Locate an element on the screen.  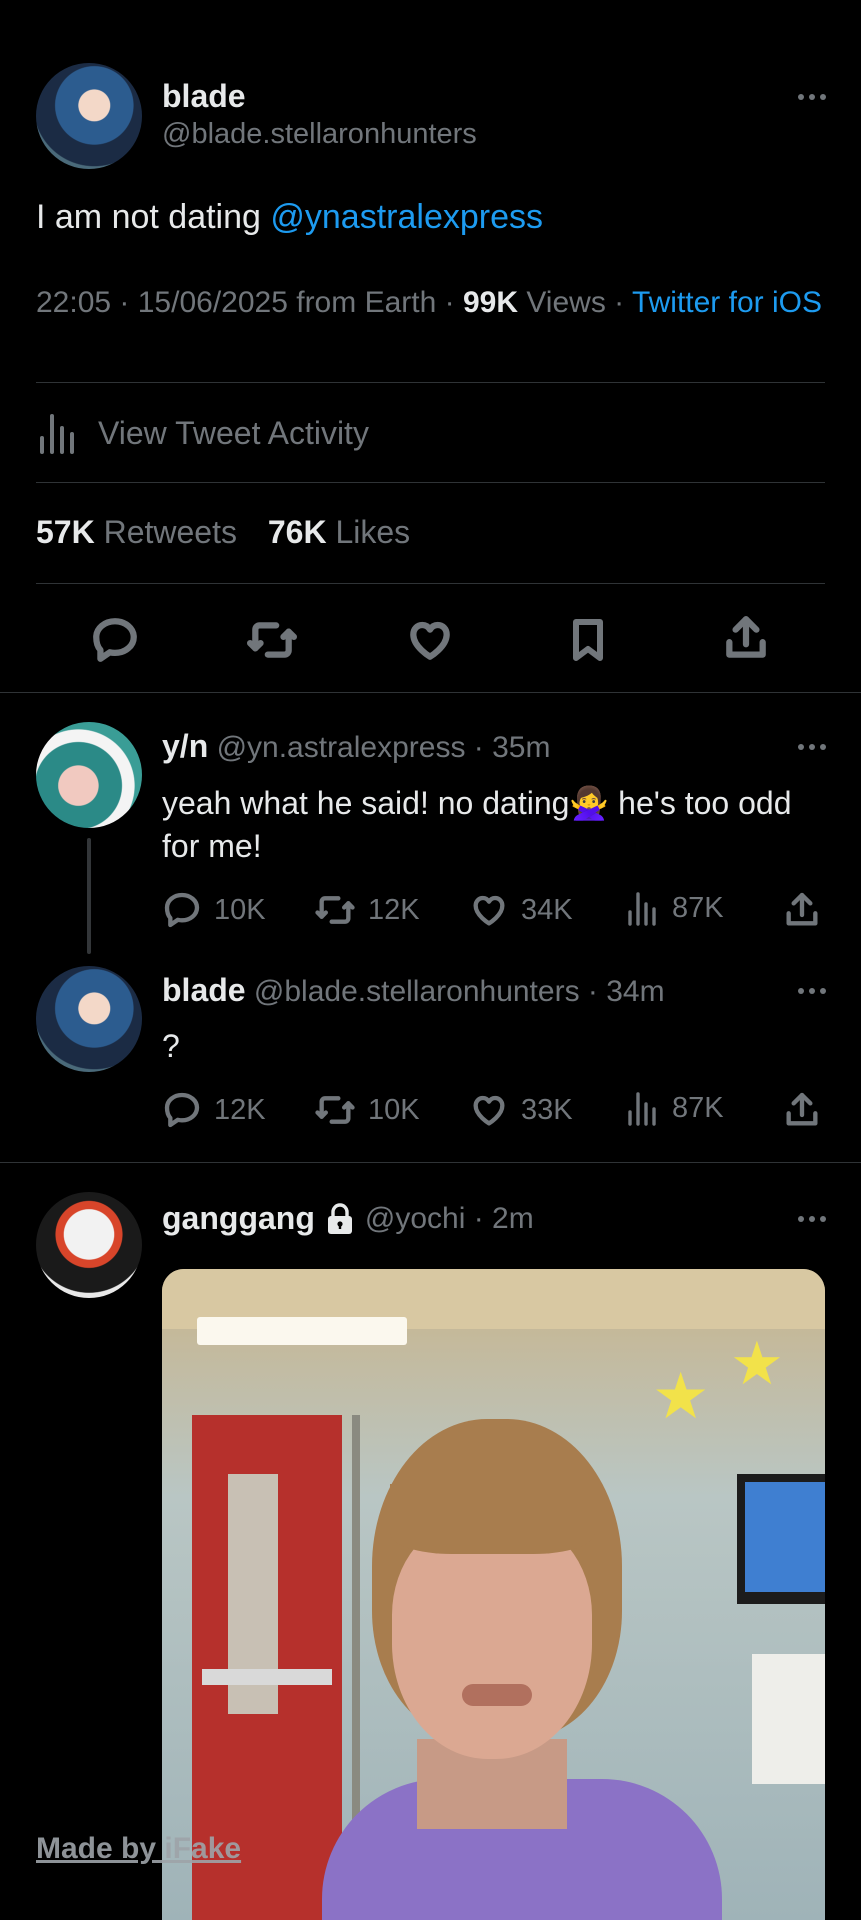
reply-action: 10K is located at coordinates (214, 910).